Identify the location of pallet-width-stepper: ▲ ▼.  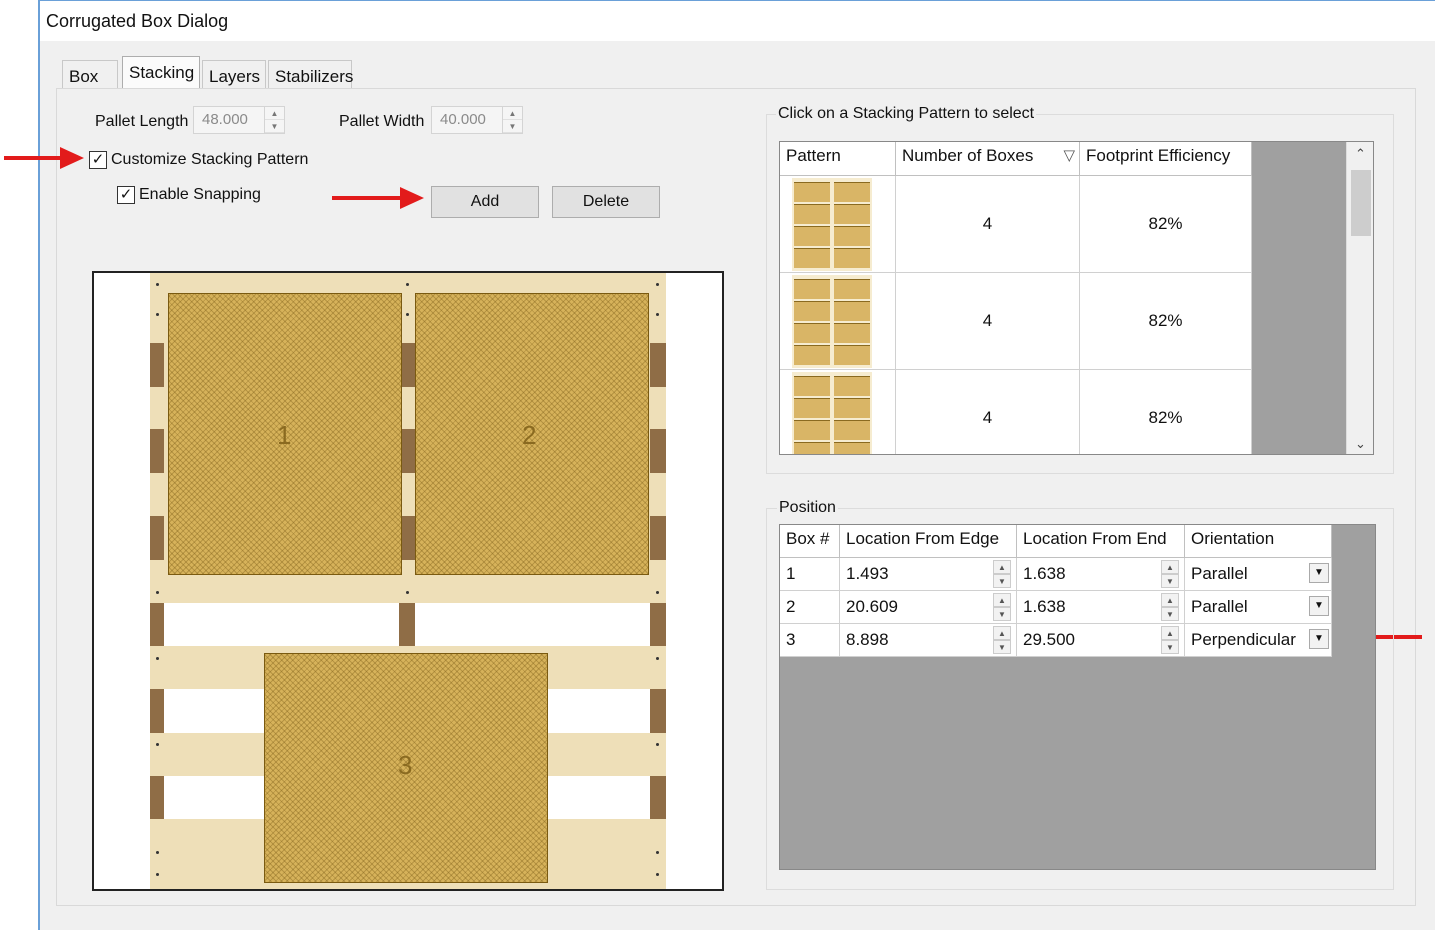
(512, 120).